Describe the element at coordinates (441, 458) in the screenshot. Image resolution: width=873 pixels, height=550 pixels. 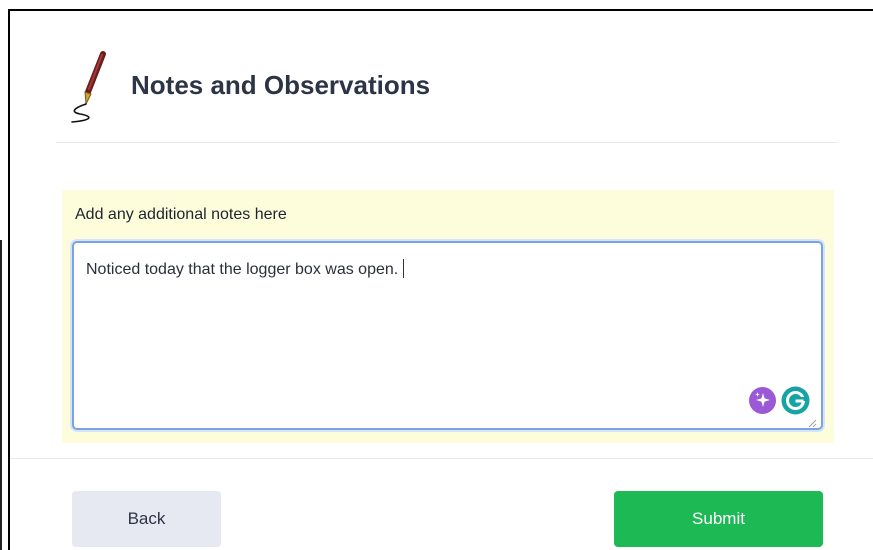
I see `footer-divider` at that location.